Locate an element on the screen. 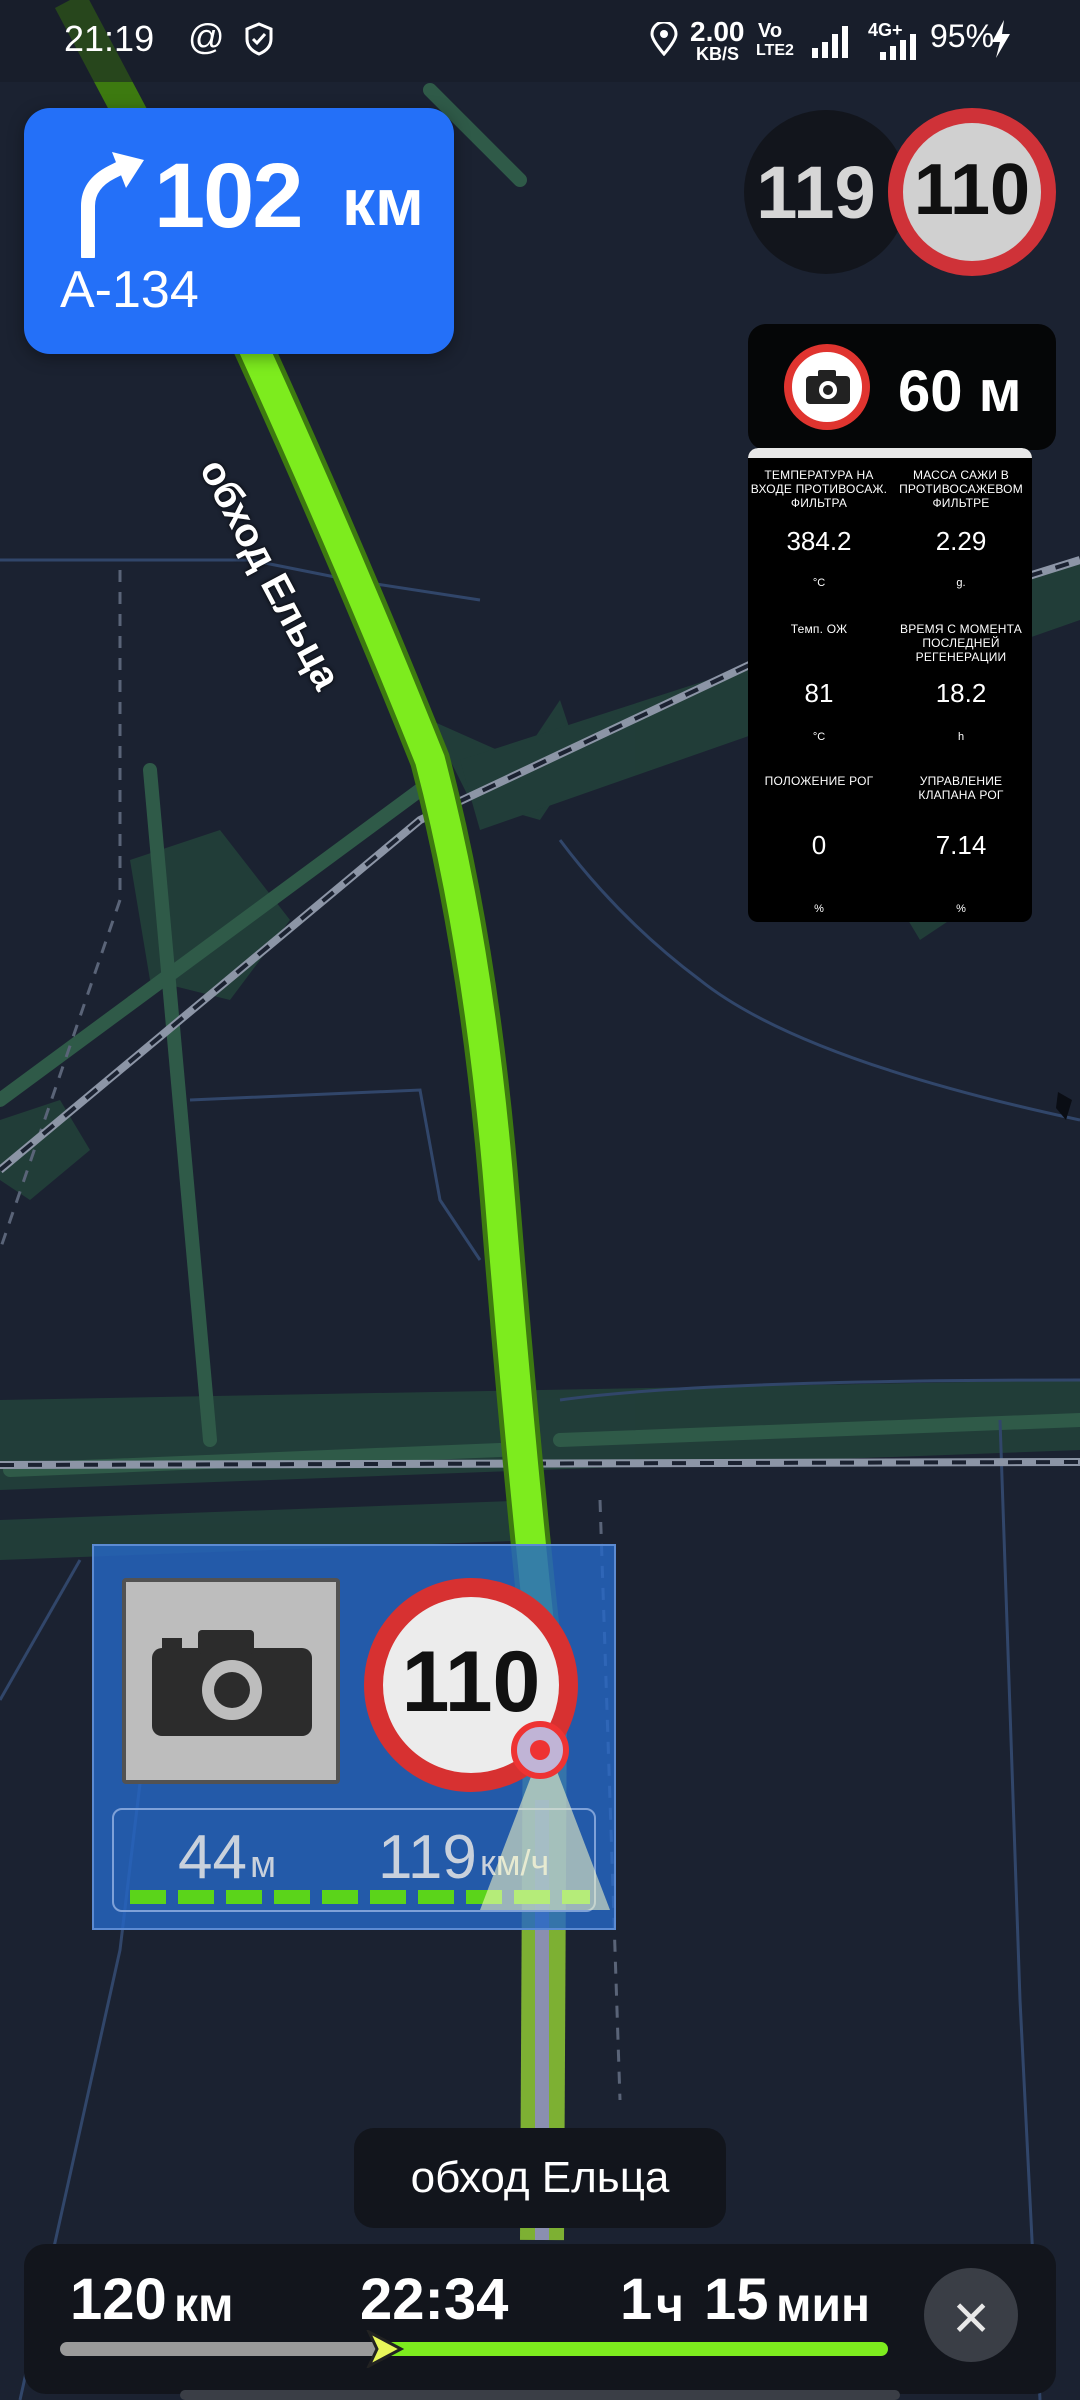 The height and width of the screenshot is (2400, 1080). trip-progress-remaining is located at coordinates (635, 2349).